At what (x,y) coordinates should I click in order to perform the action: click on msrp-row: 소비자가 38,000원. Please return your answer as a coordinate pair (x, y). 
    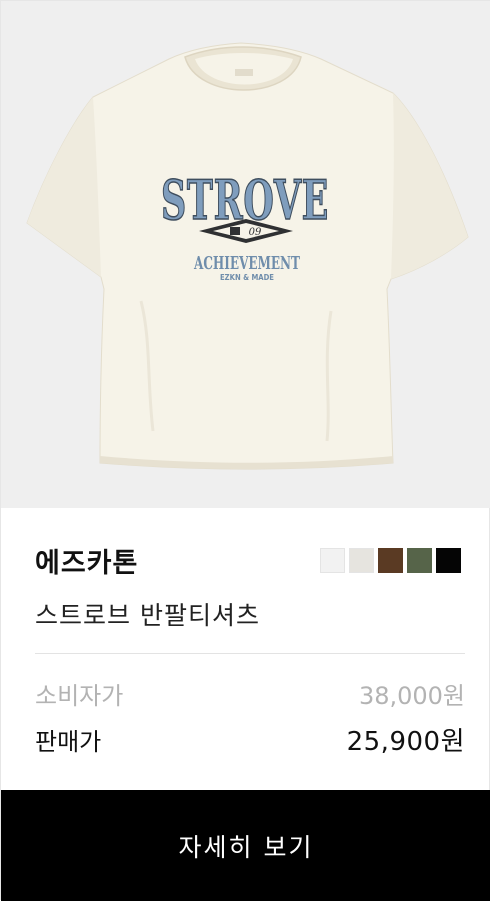
    Looking at the image, I should click on (250, 693).